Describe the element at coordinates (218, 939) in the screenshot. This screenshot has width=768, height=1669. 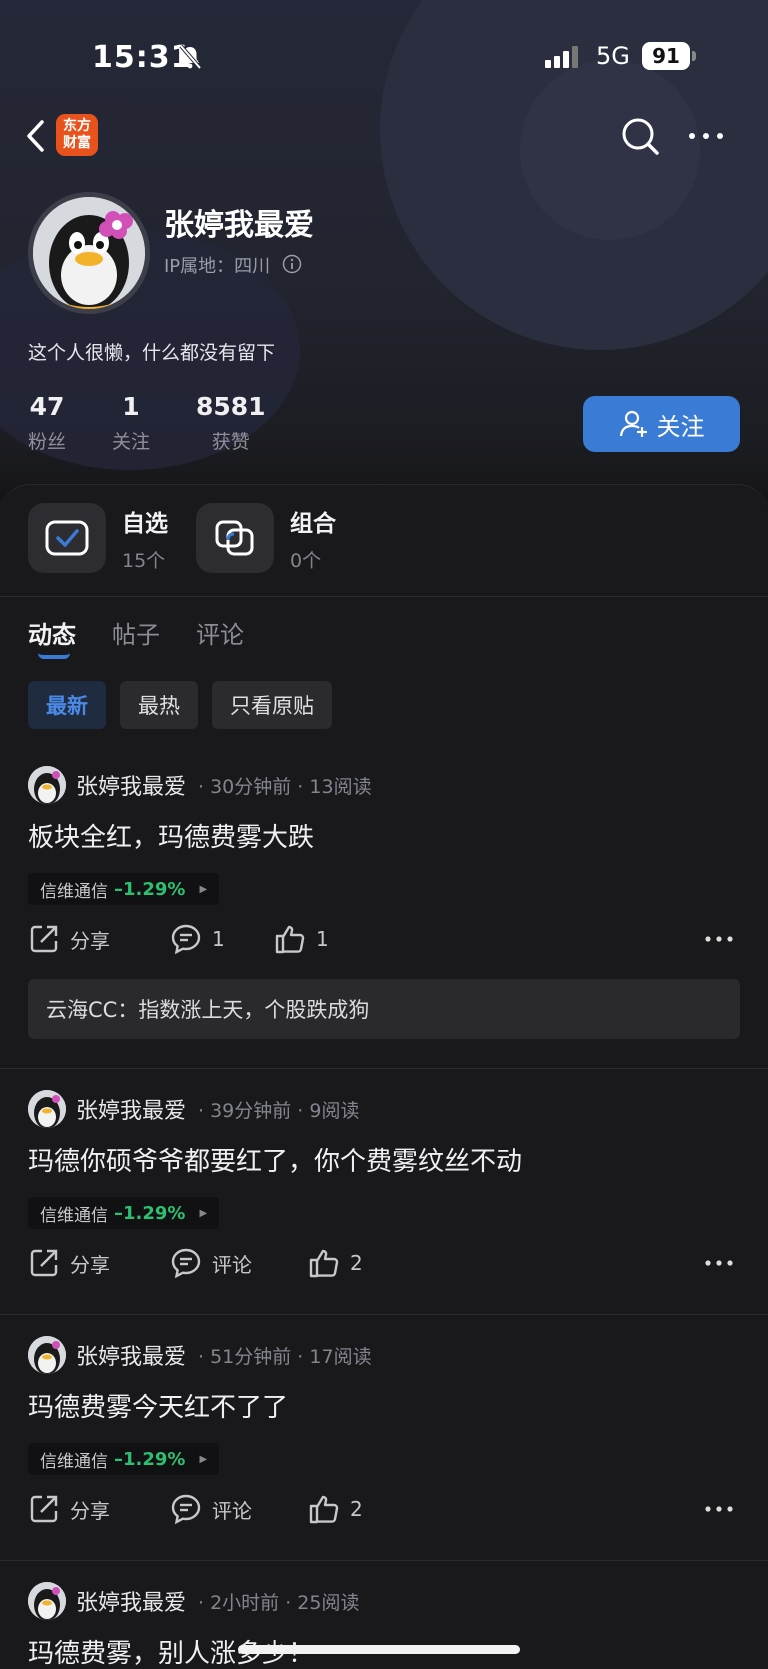
I see `comment-count: 1` at that location.